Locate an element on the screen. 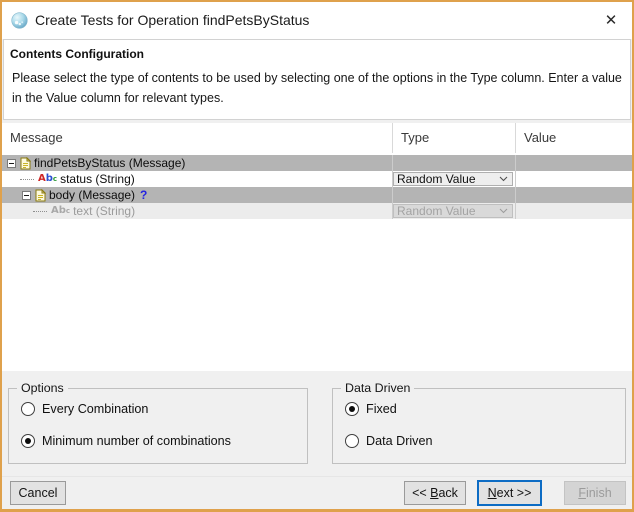  data-driven-group-title: Data Driven is located at coordinates (378, 388).